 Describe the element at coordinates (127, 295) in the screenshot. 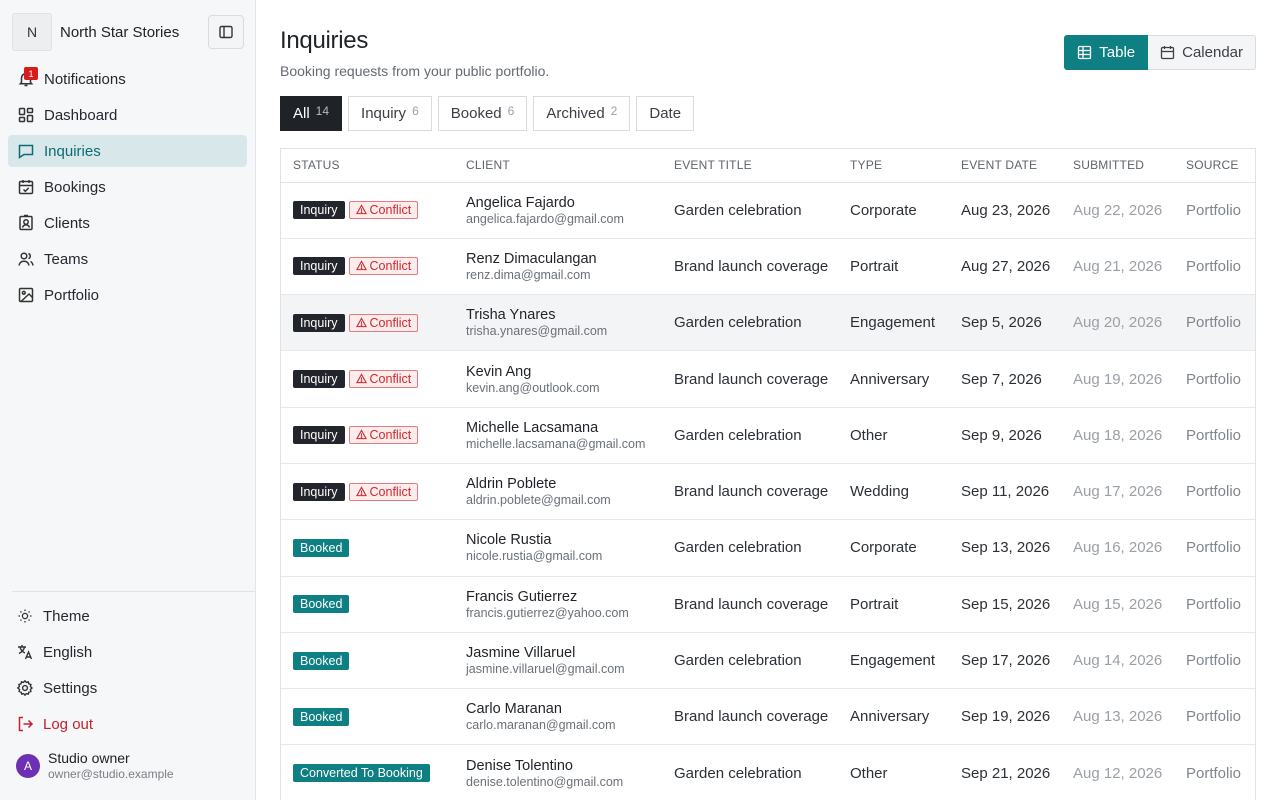

I see `sidebar-item-portfolio: Portfolio` at that location.